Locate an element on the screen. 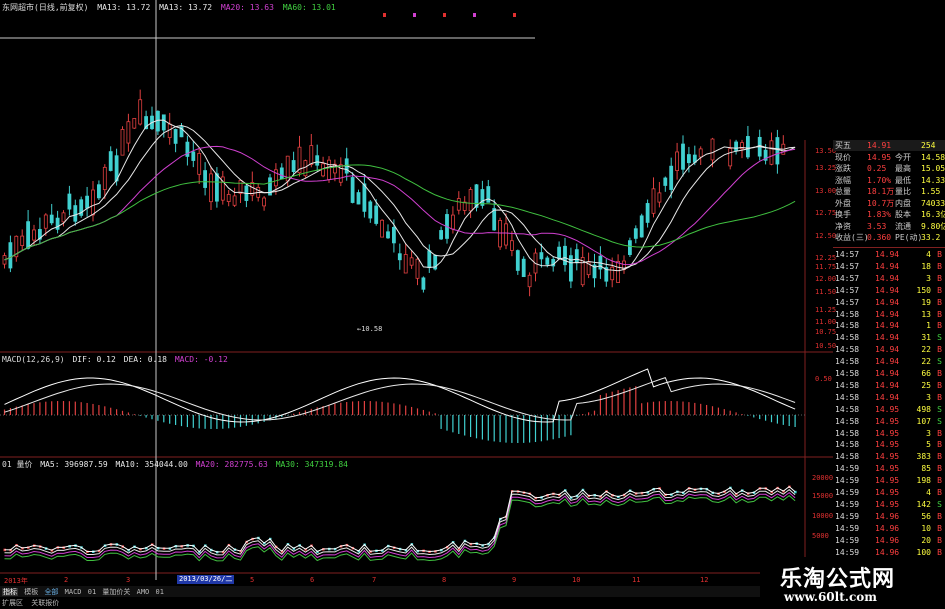  quote-label: 涨幅 is located at coordinates (843, 180).